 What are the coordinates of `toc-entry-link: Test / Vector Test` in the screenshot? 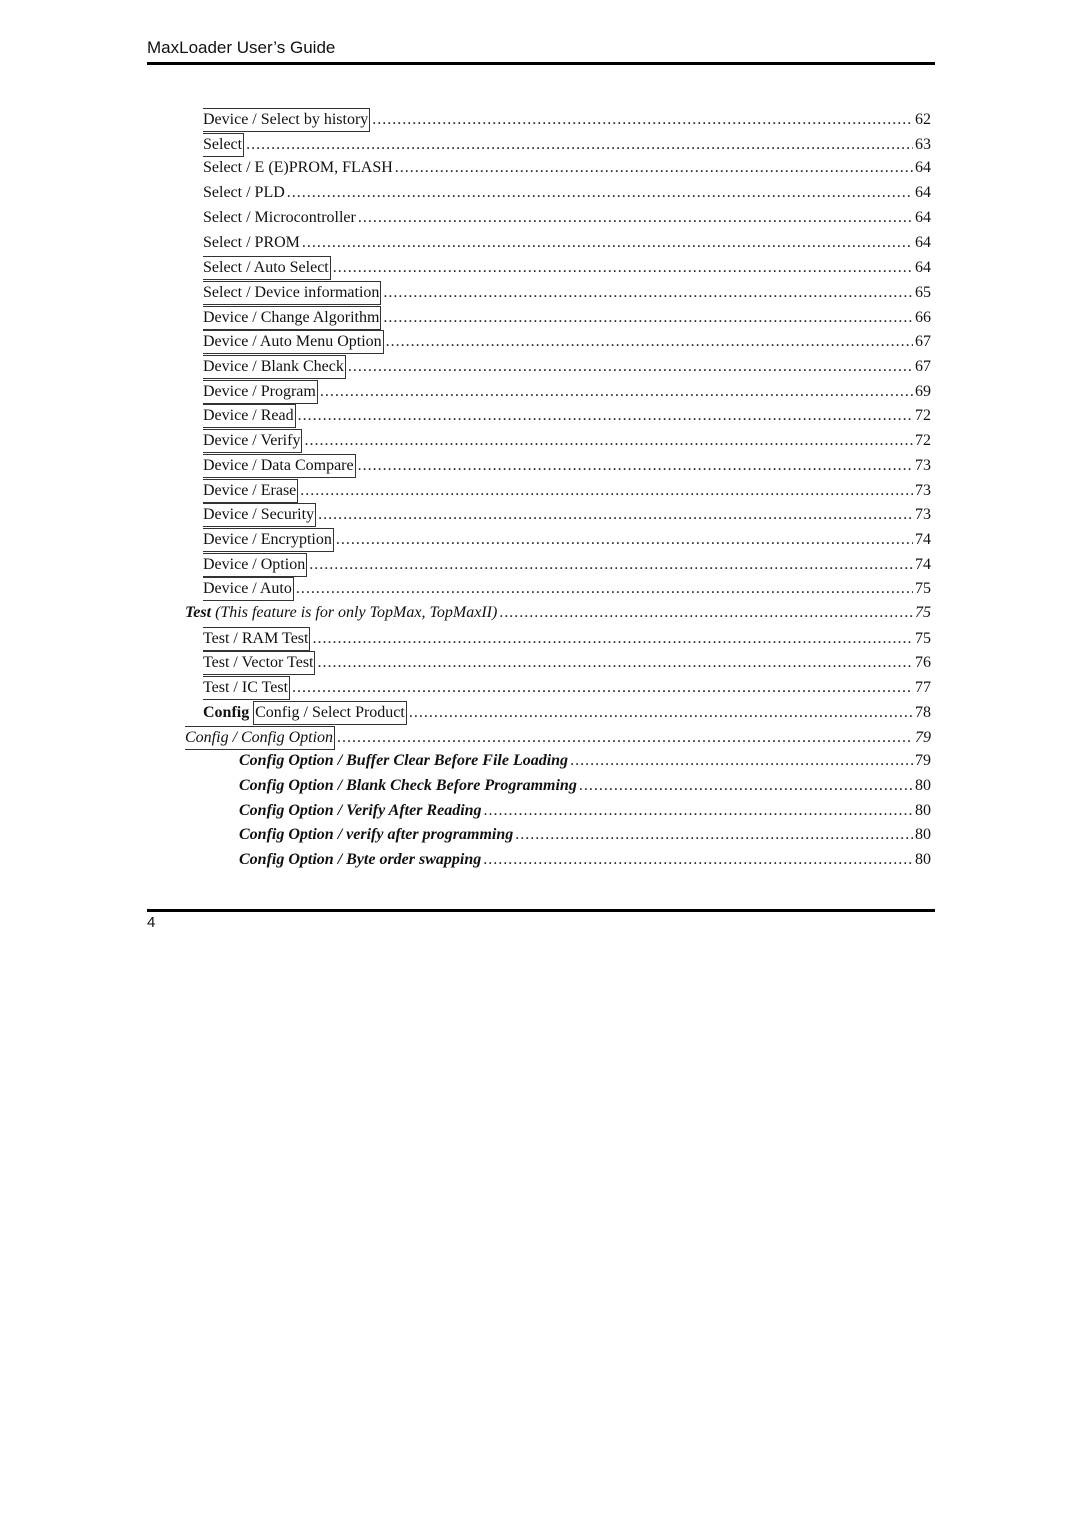 It's located at (259, 663).